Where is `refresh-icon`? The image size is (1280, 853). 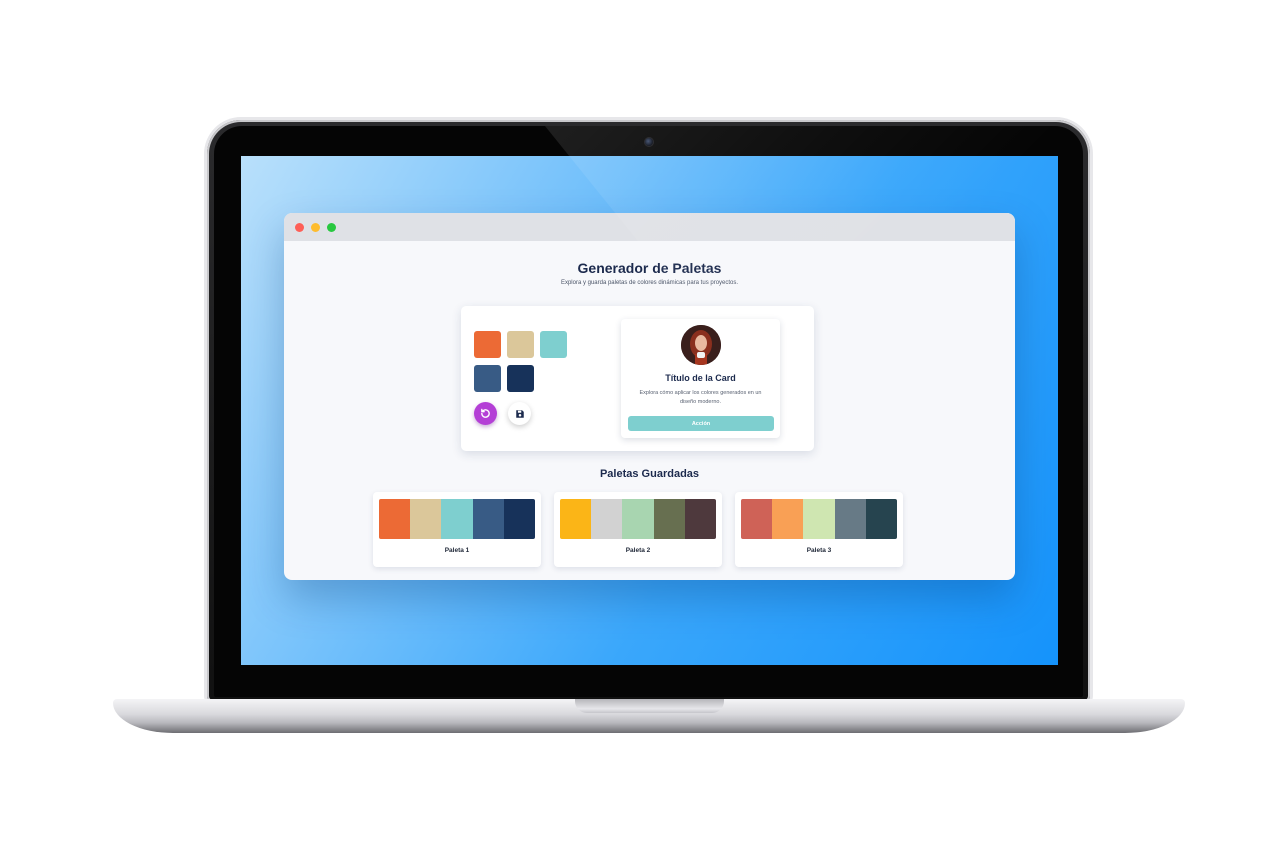
refresh-icon is located at coordinates (485, 413).